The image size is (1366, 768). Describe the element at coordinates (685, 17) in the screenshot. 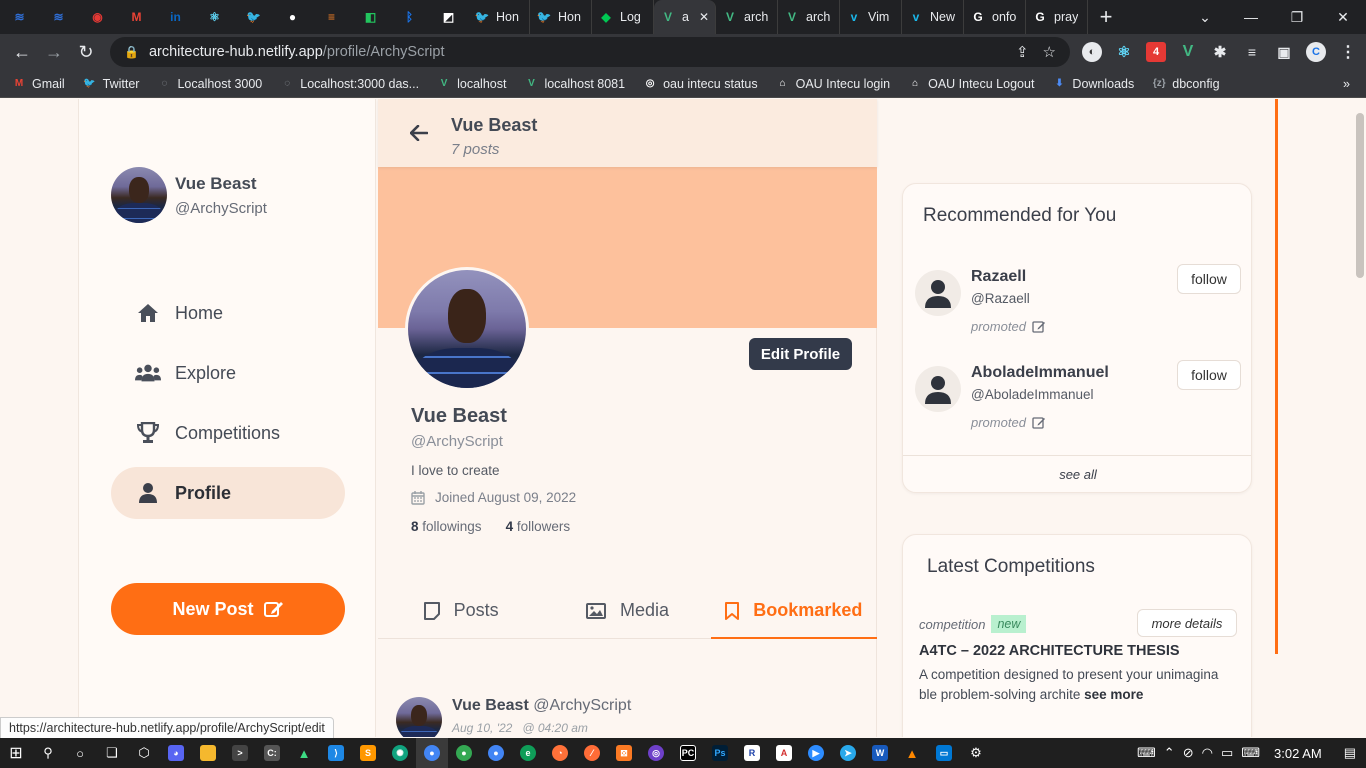

I see `browser-tab: Va ✕` at that location.